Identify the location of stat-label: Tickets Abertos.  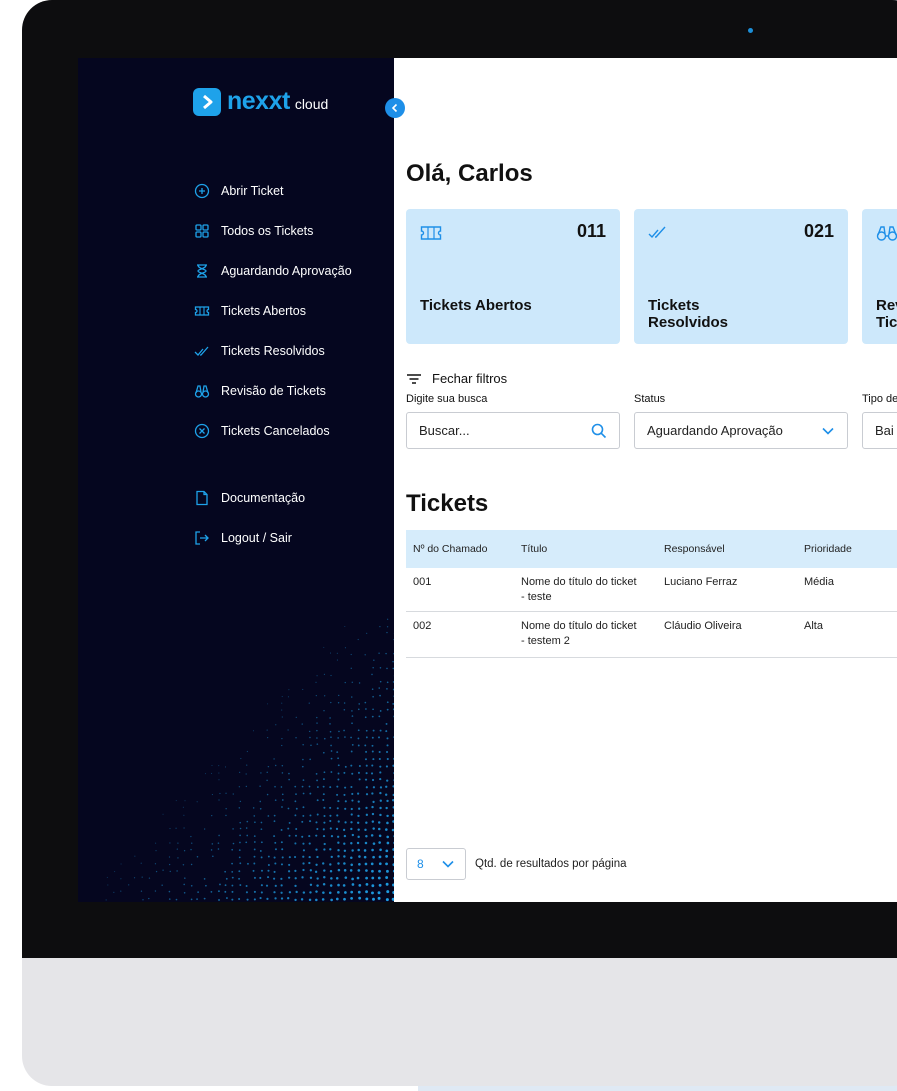
(480, 305).